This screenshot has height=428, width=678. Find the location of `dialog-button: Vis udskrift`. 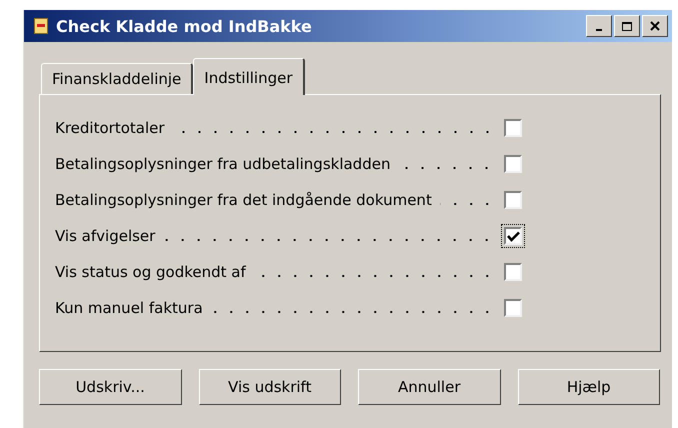

dialog-button: Vis udskrift is located at coordinates (269, 387).